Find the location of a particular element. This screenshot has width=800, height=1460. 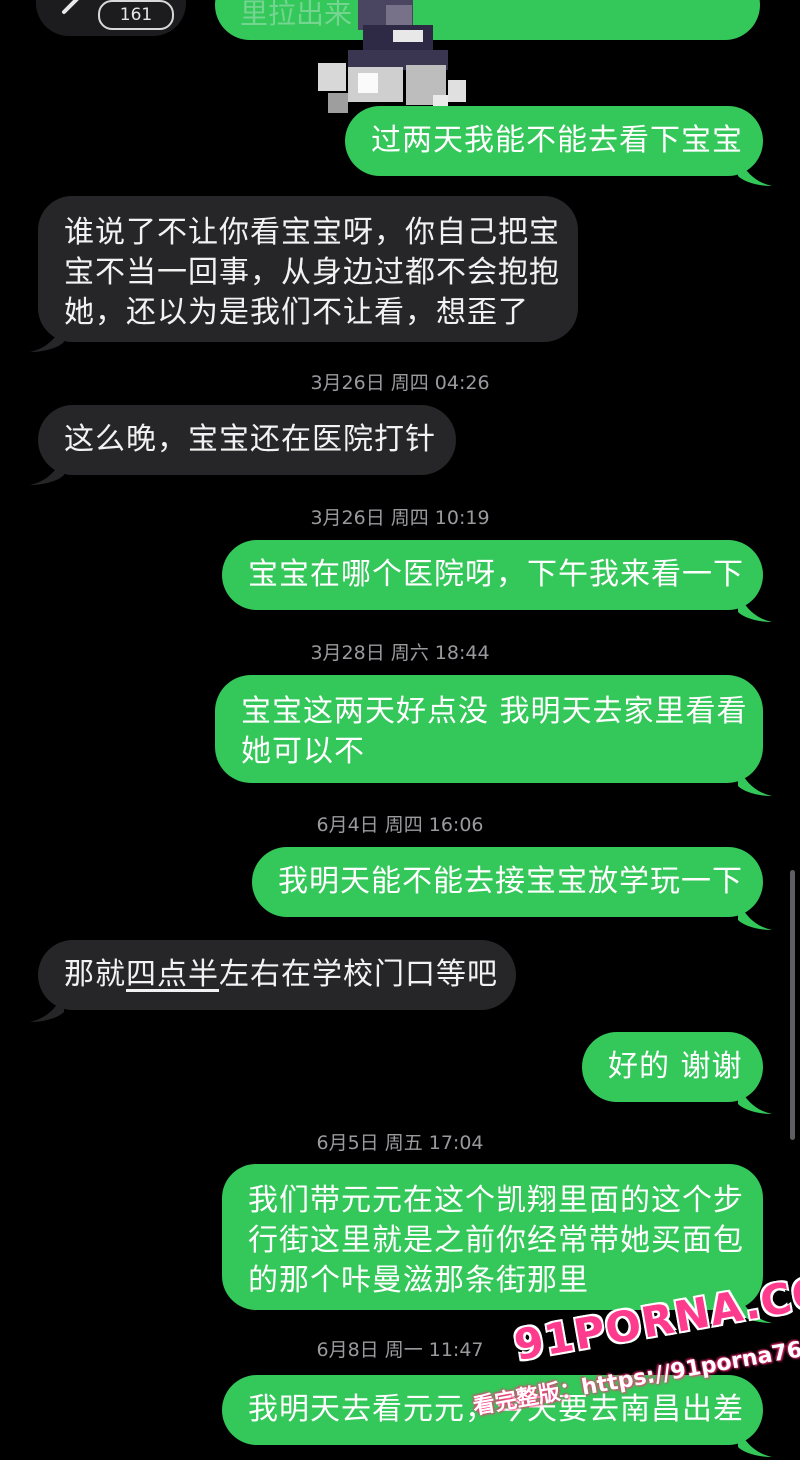

message-text: 这么晚，宝宝还在医院打针 is located at coordinates (250, 439).